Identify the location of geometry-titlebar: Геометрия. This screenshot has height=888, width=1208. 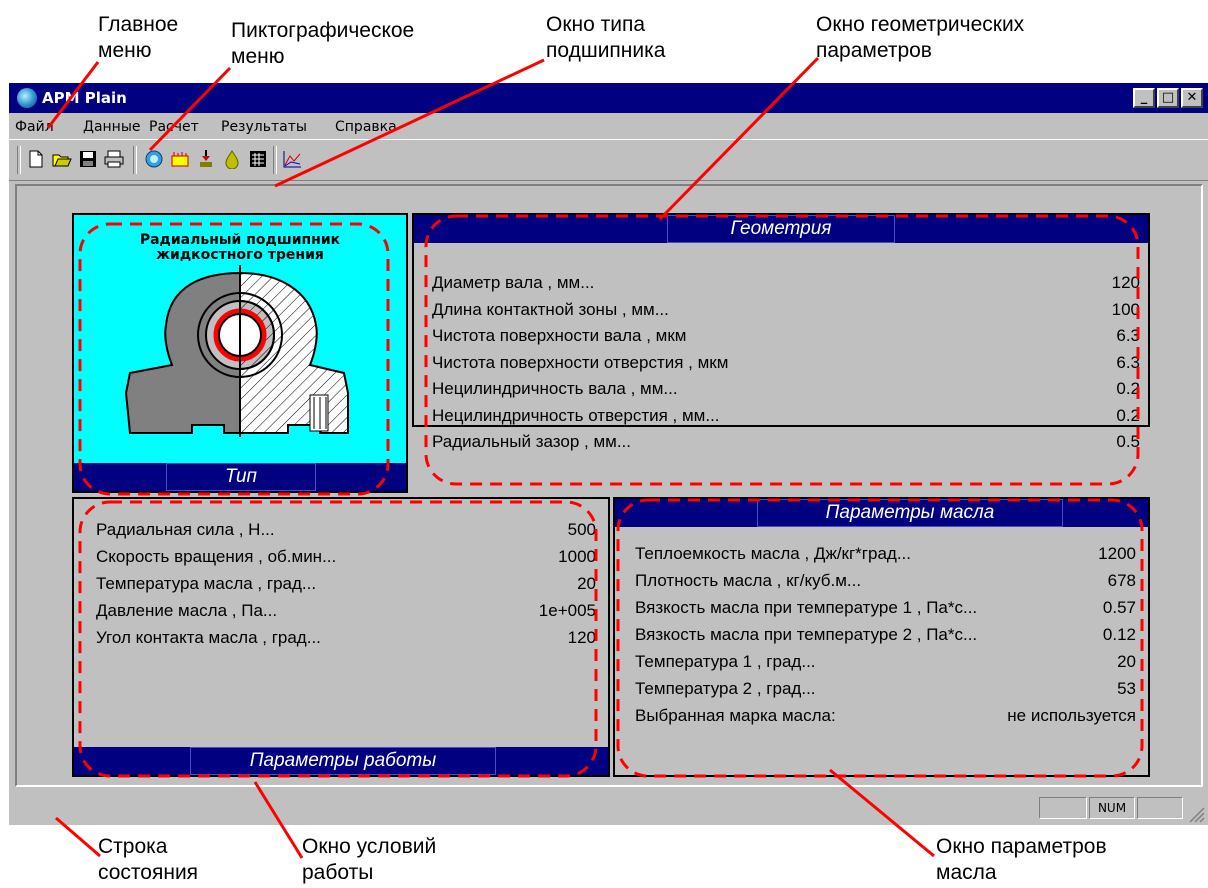
(781, 229).